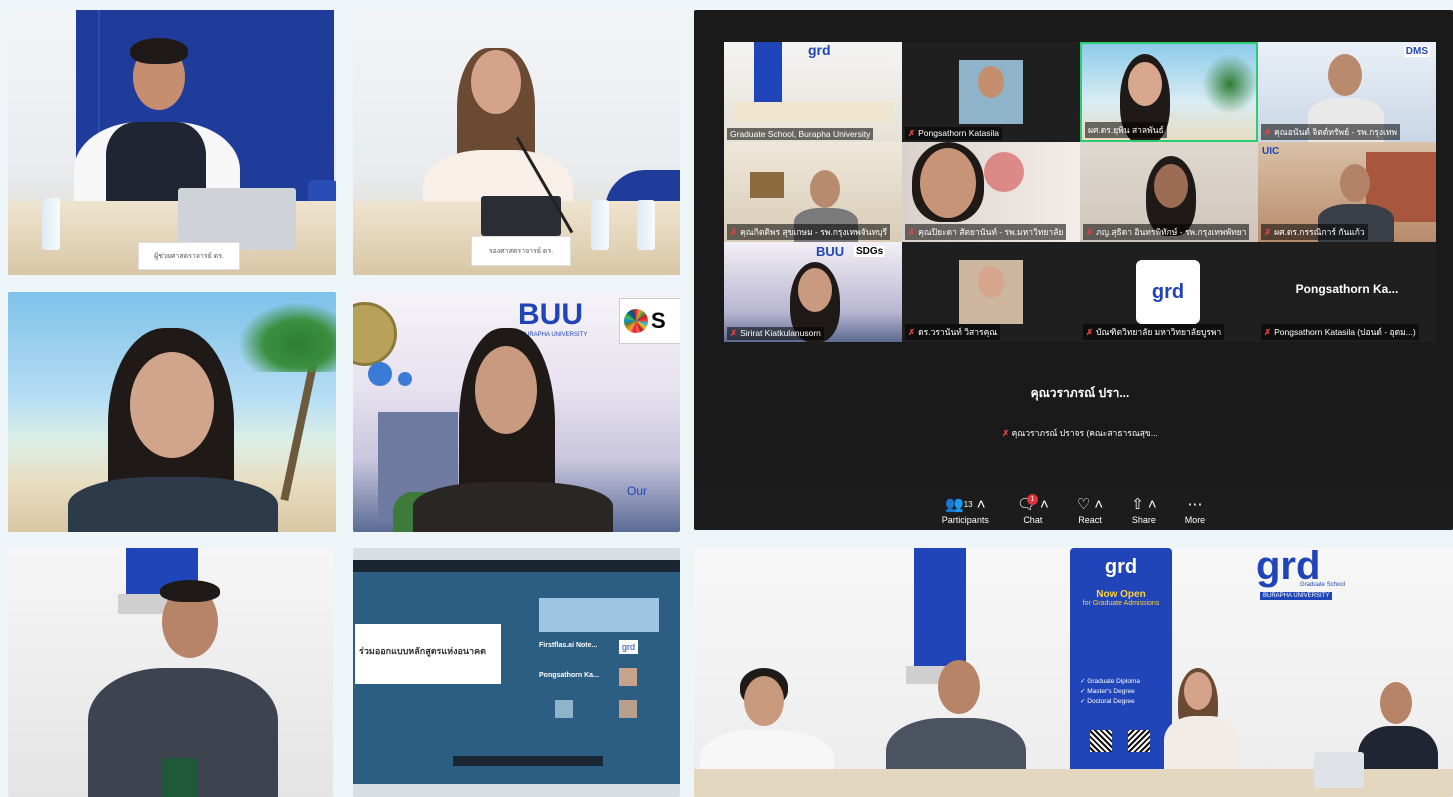 This screenshot has width=1453, height=797. Describe the element at coordinates (422, 651) in the screenshot. I see `slide-title: ร่วมออกแบบหลักสูตรแห่งอนาคต` at that location.